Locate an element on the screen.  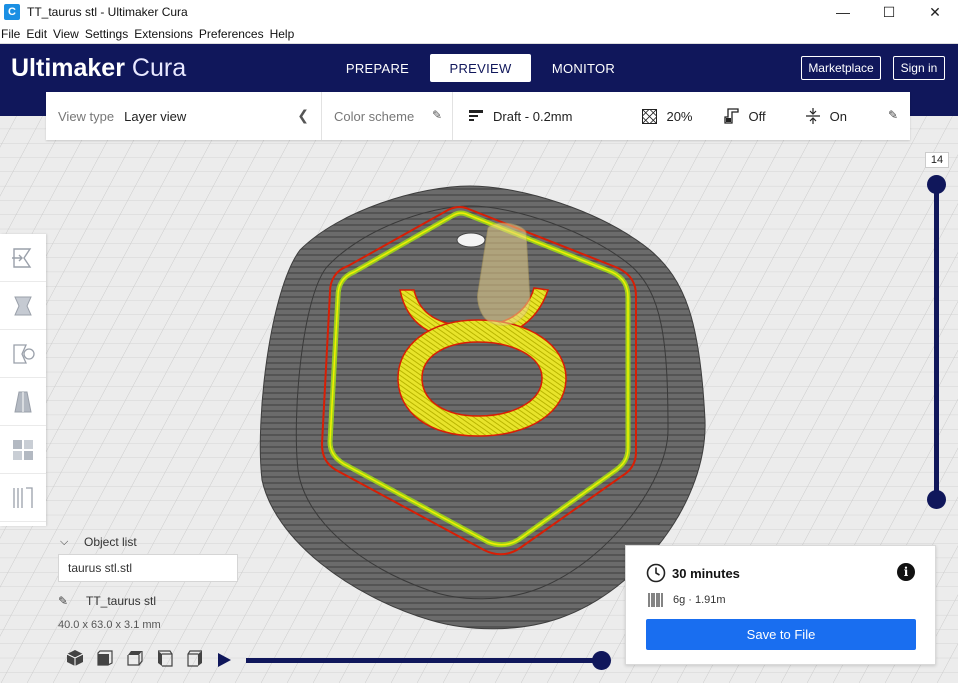
object-list: taurus stl.stl is located at coordinates (148, 568).